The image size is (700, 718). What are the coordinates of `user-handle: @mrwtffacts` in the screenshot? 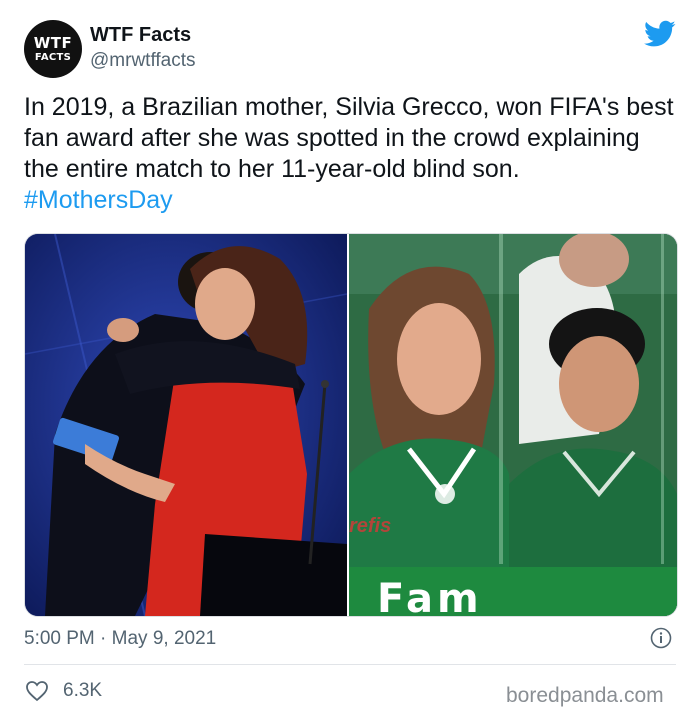 It's located at (143, 61).